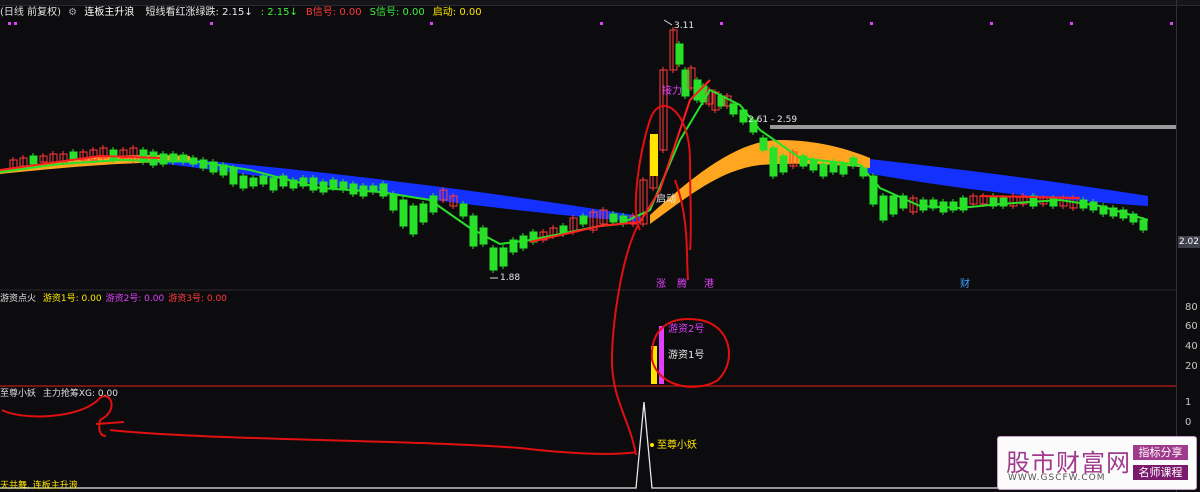 This screenshot has height=492, width=1200. I want to click on sub1-indicator-name: 游资点火, so click(18, 299).